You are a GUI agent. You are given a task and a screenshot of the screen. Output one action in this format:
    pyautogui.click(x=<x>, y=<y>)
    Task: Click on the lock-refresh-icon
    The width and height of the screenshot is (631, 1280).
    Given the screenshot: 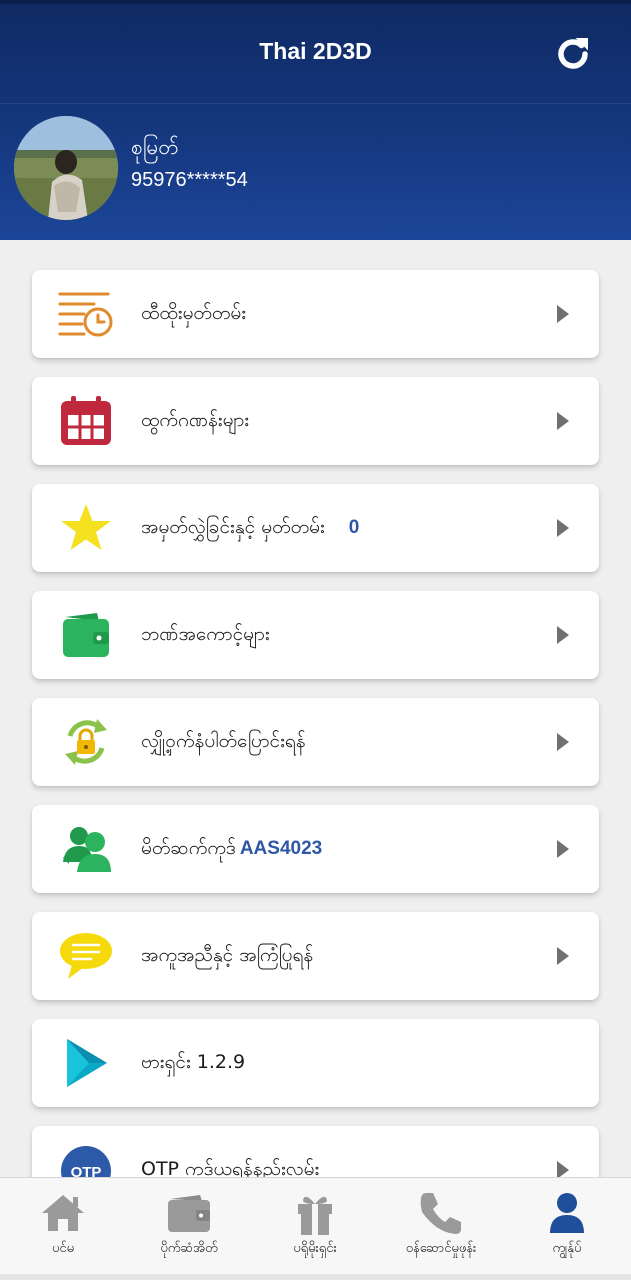 What is the action you would take?
    pyautogui.click(x=86, y=742)
    